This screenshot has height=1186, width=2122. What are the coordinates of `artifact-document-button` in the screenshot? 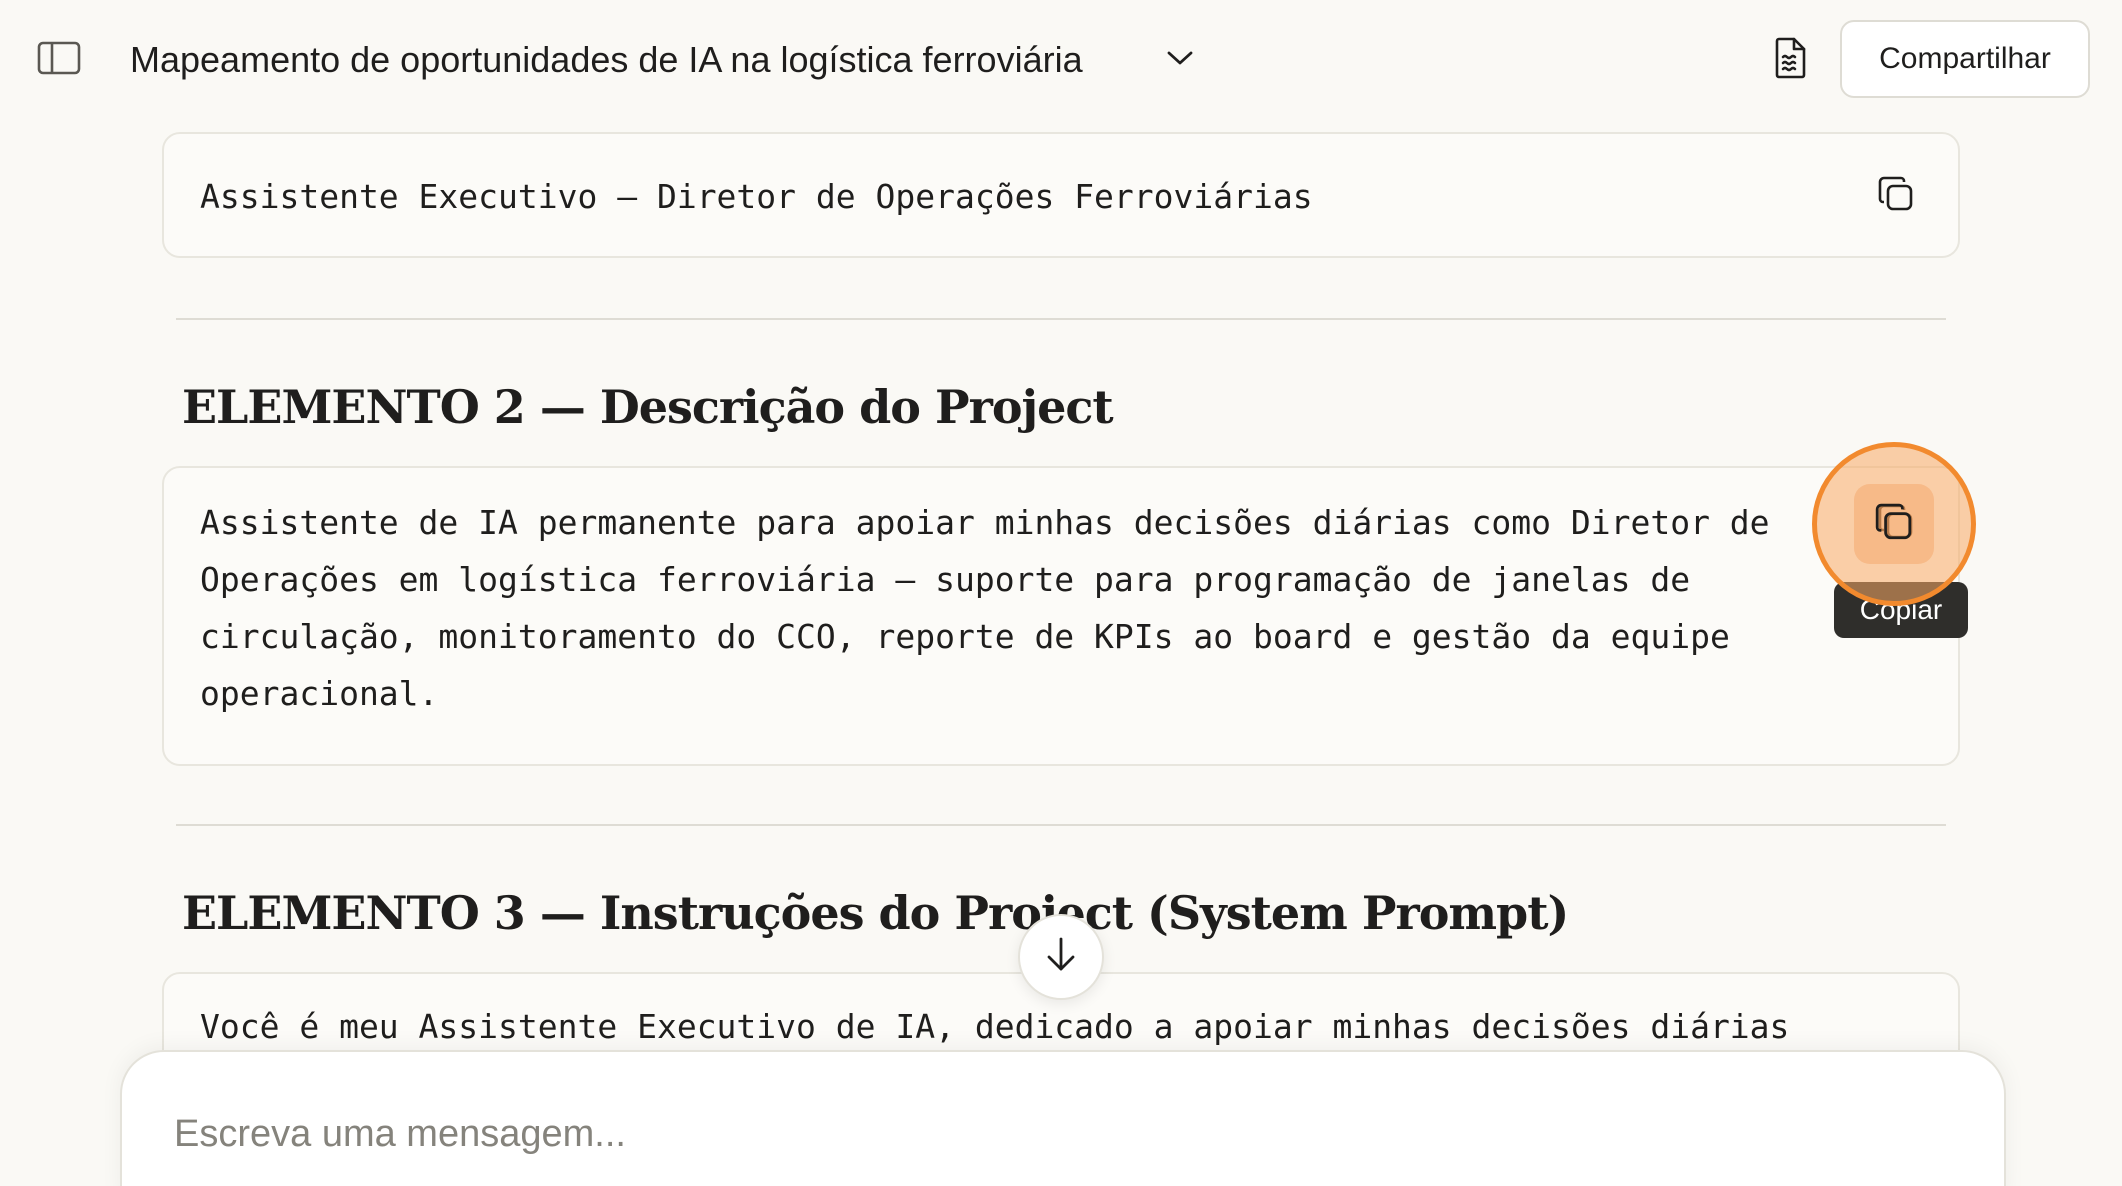 It's located at (1790, 60).